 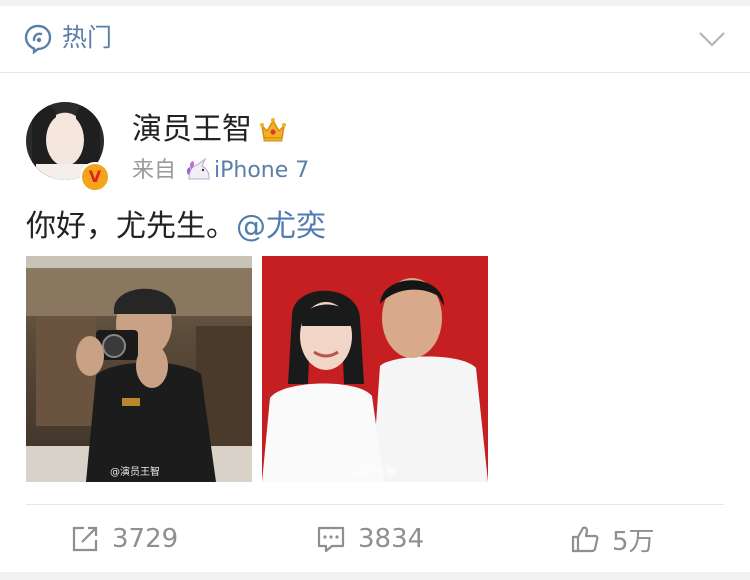 I want to click on action-bar: 3729 3834 5万, so click(x=375, y=538).